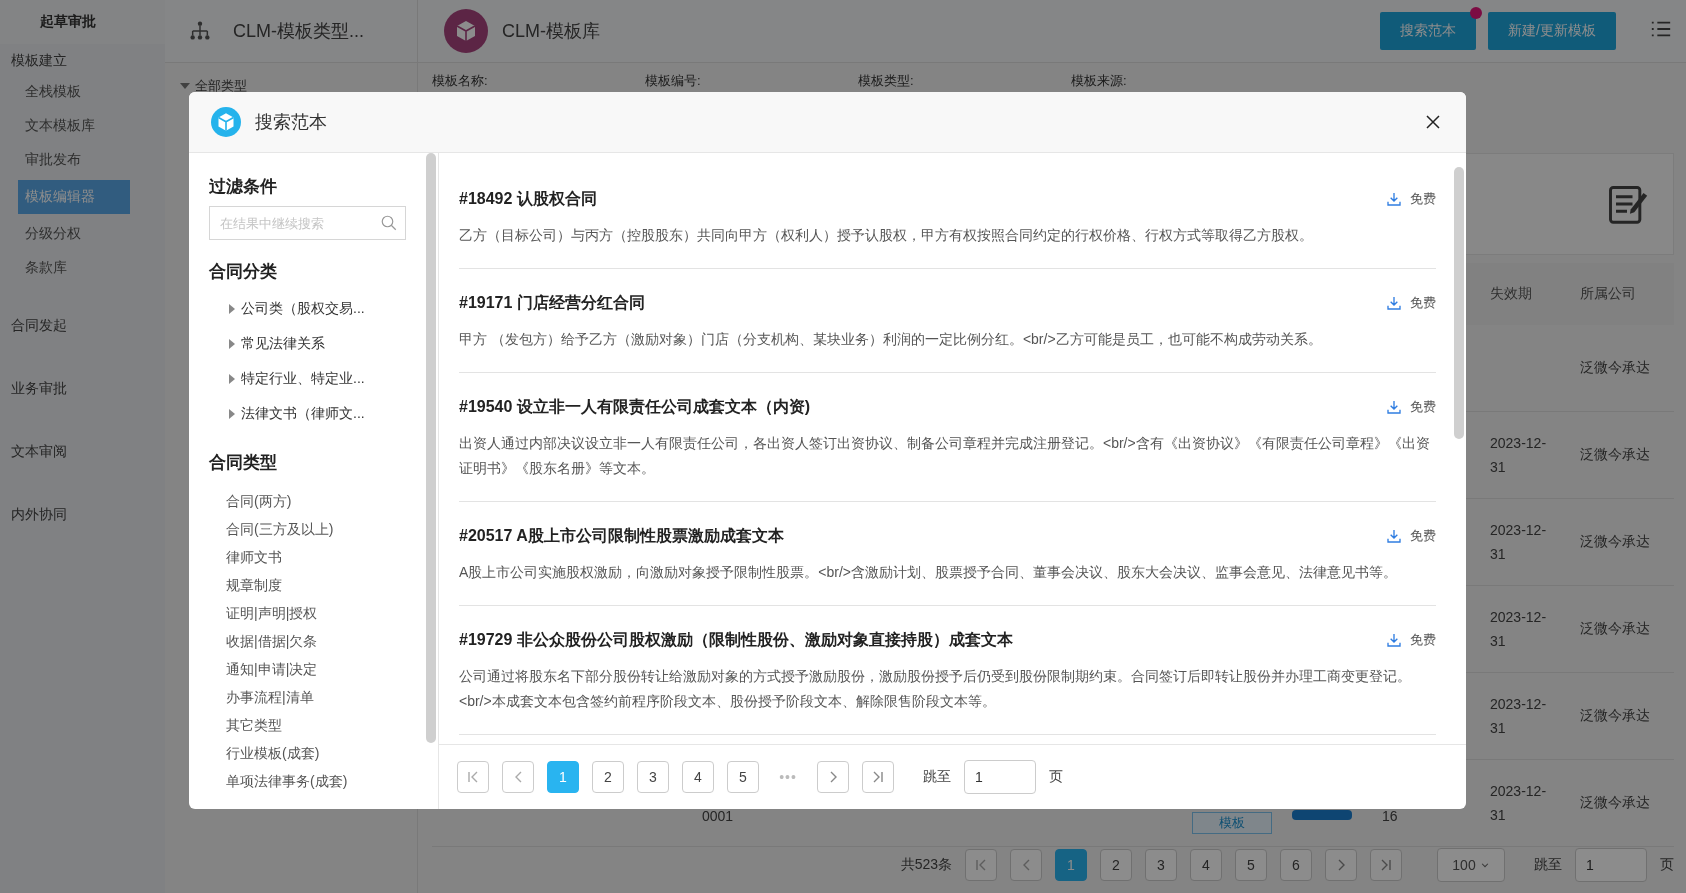 The width and height of the screenshot is (1686, 893). What do you see at coordinates (929, 572) in the screenshot?
I see `result-description: A股上市公司实施股权激励，向激励对象授予限制性股票。<br/>含激励计划、股票授予合同、董事会决议、股东大会决议、监事会意见、法律意见书等。` at bounding box center [929, 572].